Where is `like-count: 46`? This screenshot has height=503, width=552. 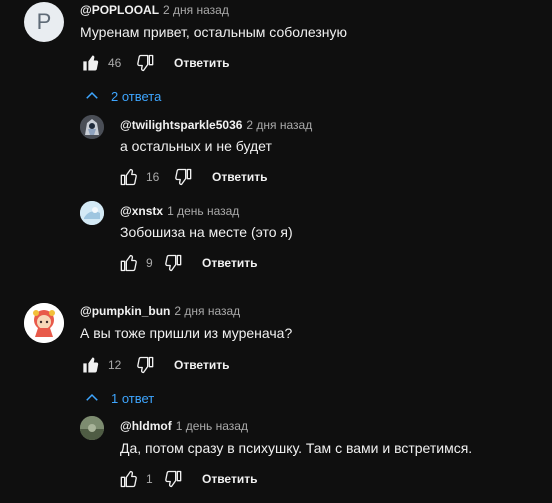
like-count: 46 is located at coordinates (115, 63).